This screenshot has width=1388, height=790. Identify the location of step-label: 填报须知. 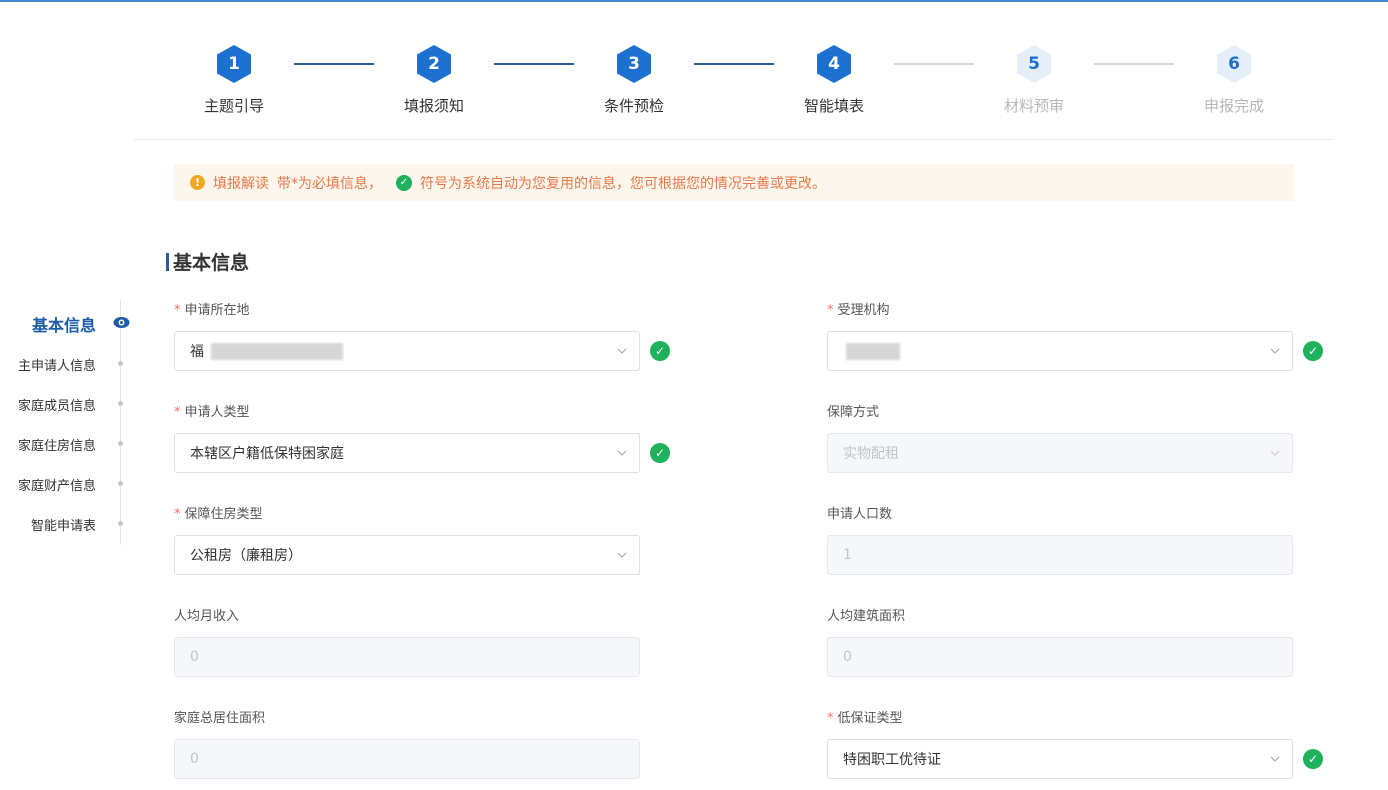
(433, 106).